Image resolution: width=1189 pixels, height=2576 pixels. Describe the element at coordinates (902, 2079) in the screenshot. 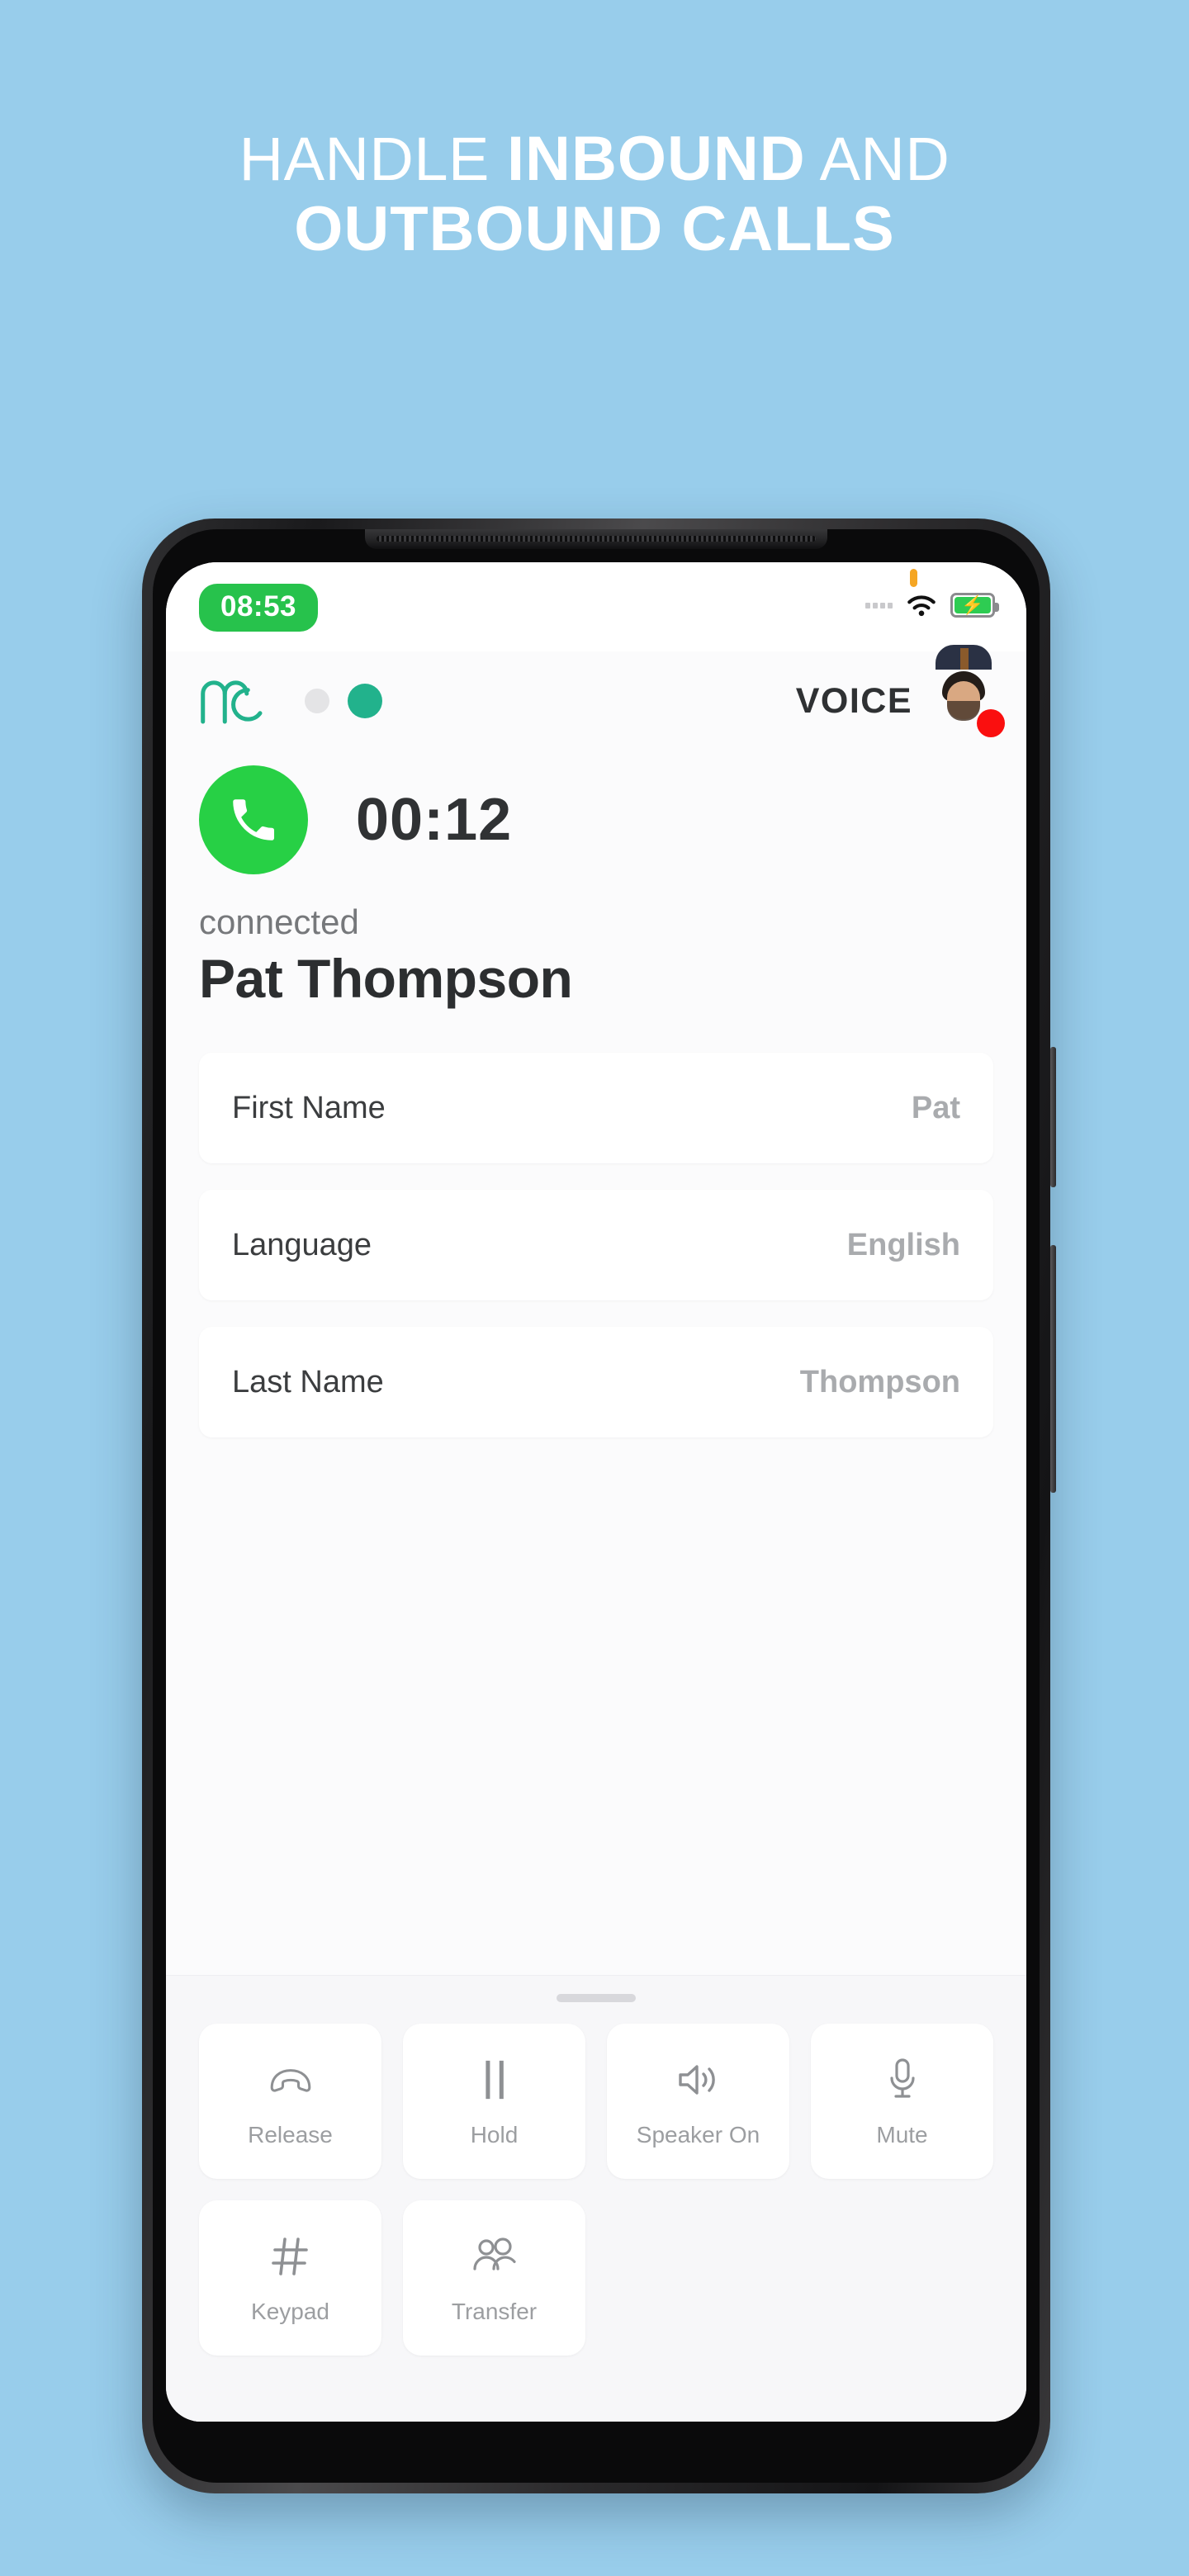

I see `microphone-icon` at that location.